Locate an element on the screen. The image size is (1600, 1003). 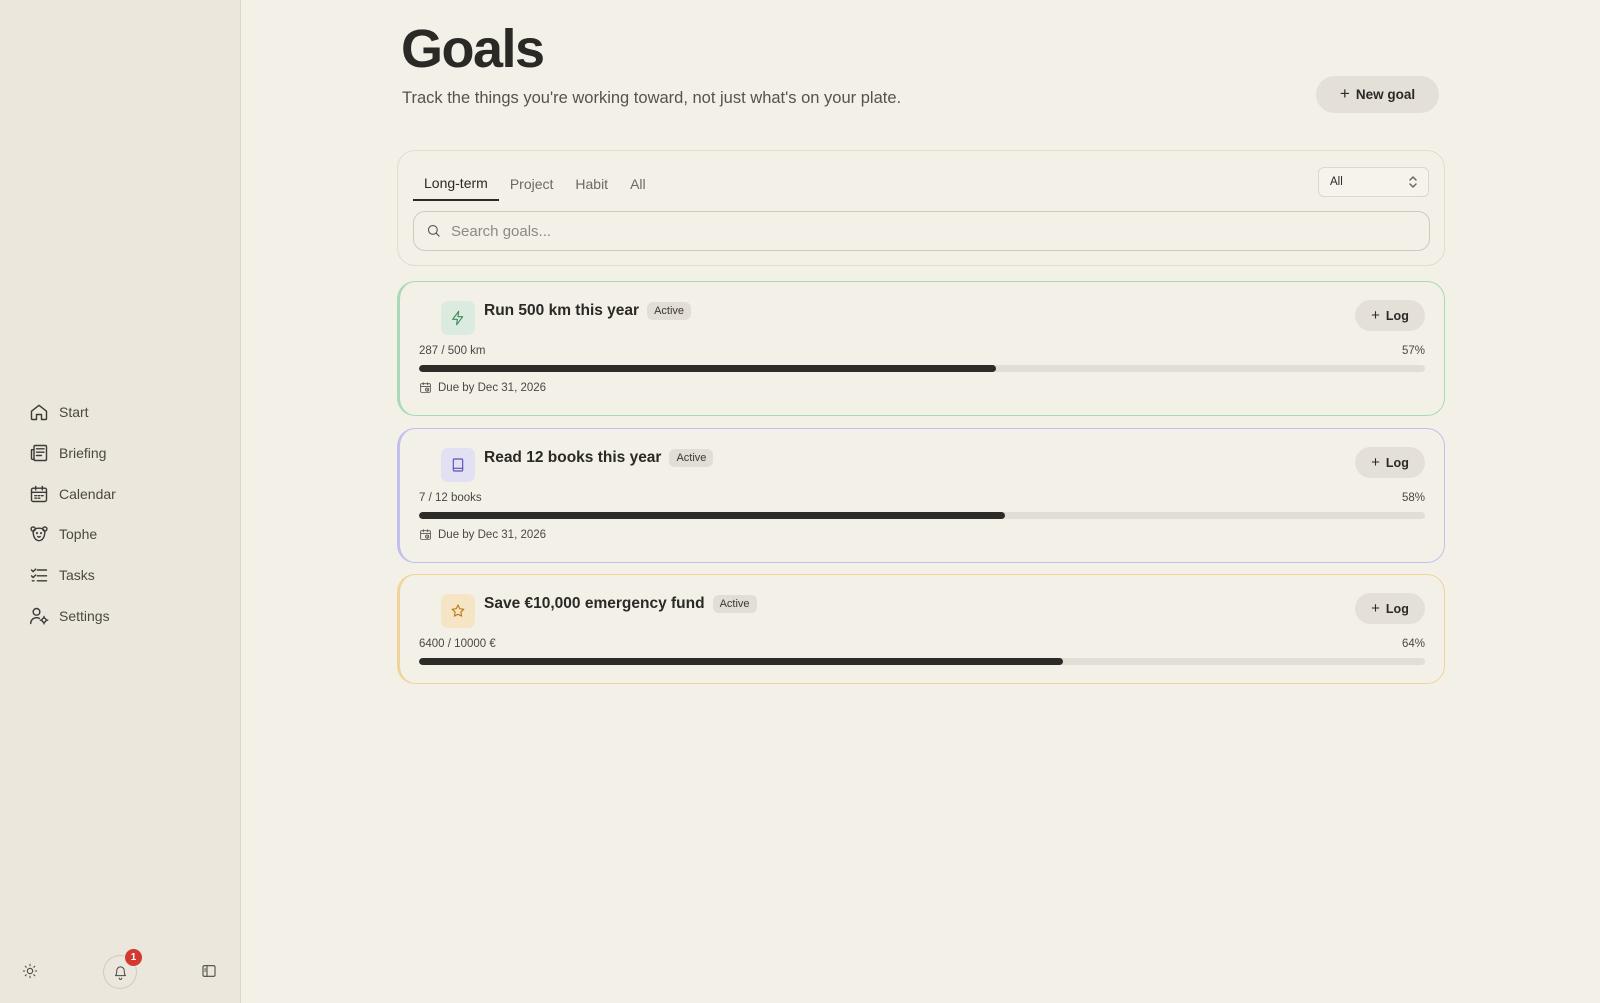
user-cog-icon is located at coordinates (39, 616).